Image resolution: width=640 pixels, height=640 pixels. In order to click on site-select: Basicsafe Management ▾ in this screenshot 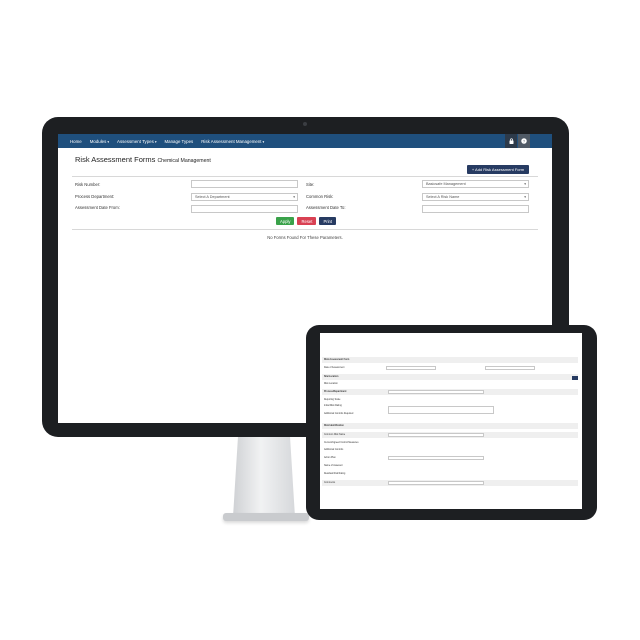, I will do `click(475, 184)`.